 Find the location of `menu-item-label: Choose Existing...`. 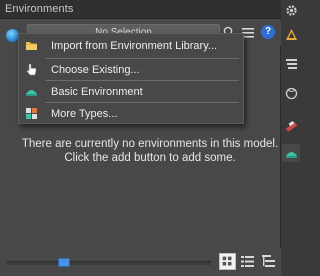

menu-item-label: Choose Existing... is located at coordinates (95, 70).